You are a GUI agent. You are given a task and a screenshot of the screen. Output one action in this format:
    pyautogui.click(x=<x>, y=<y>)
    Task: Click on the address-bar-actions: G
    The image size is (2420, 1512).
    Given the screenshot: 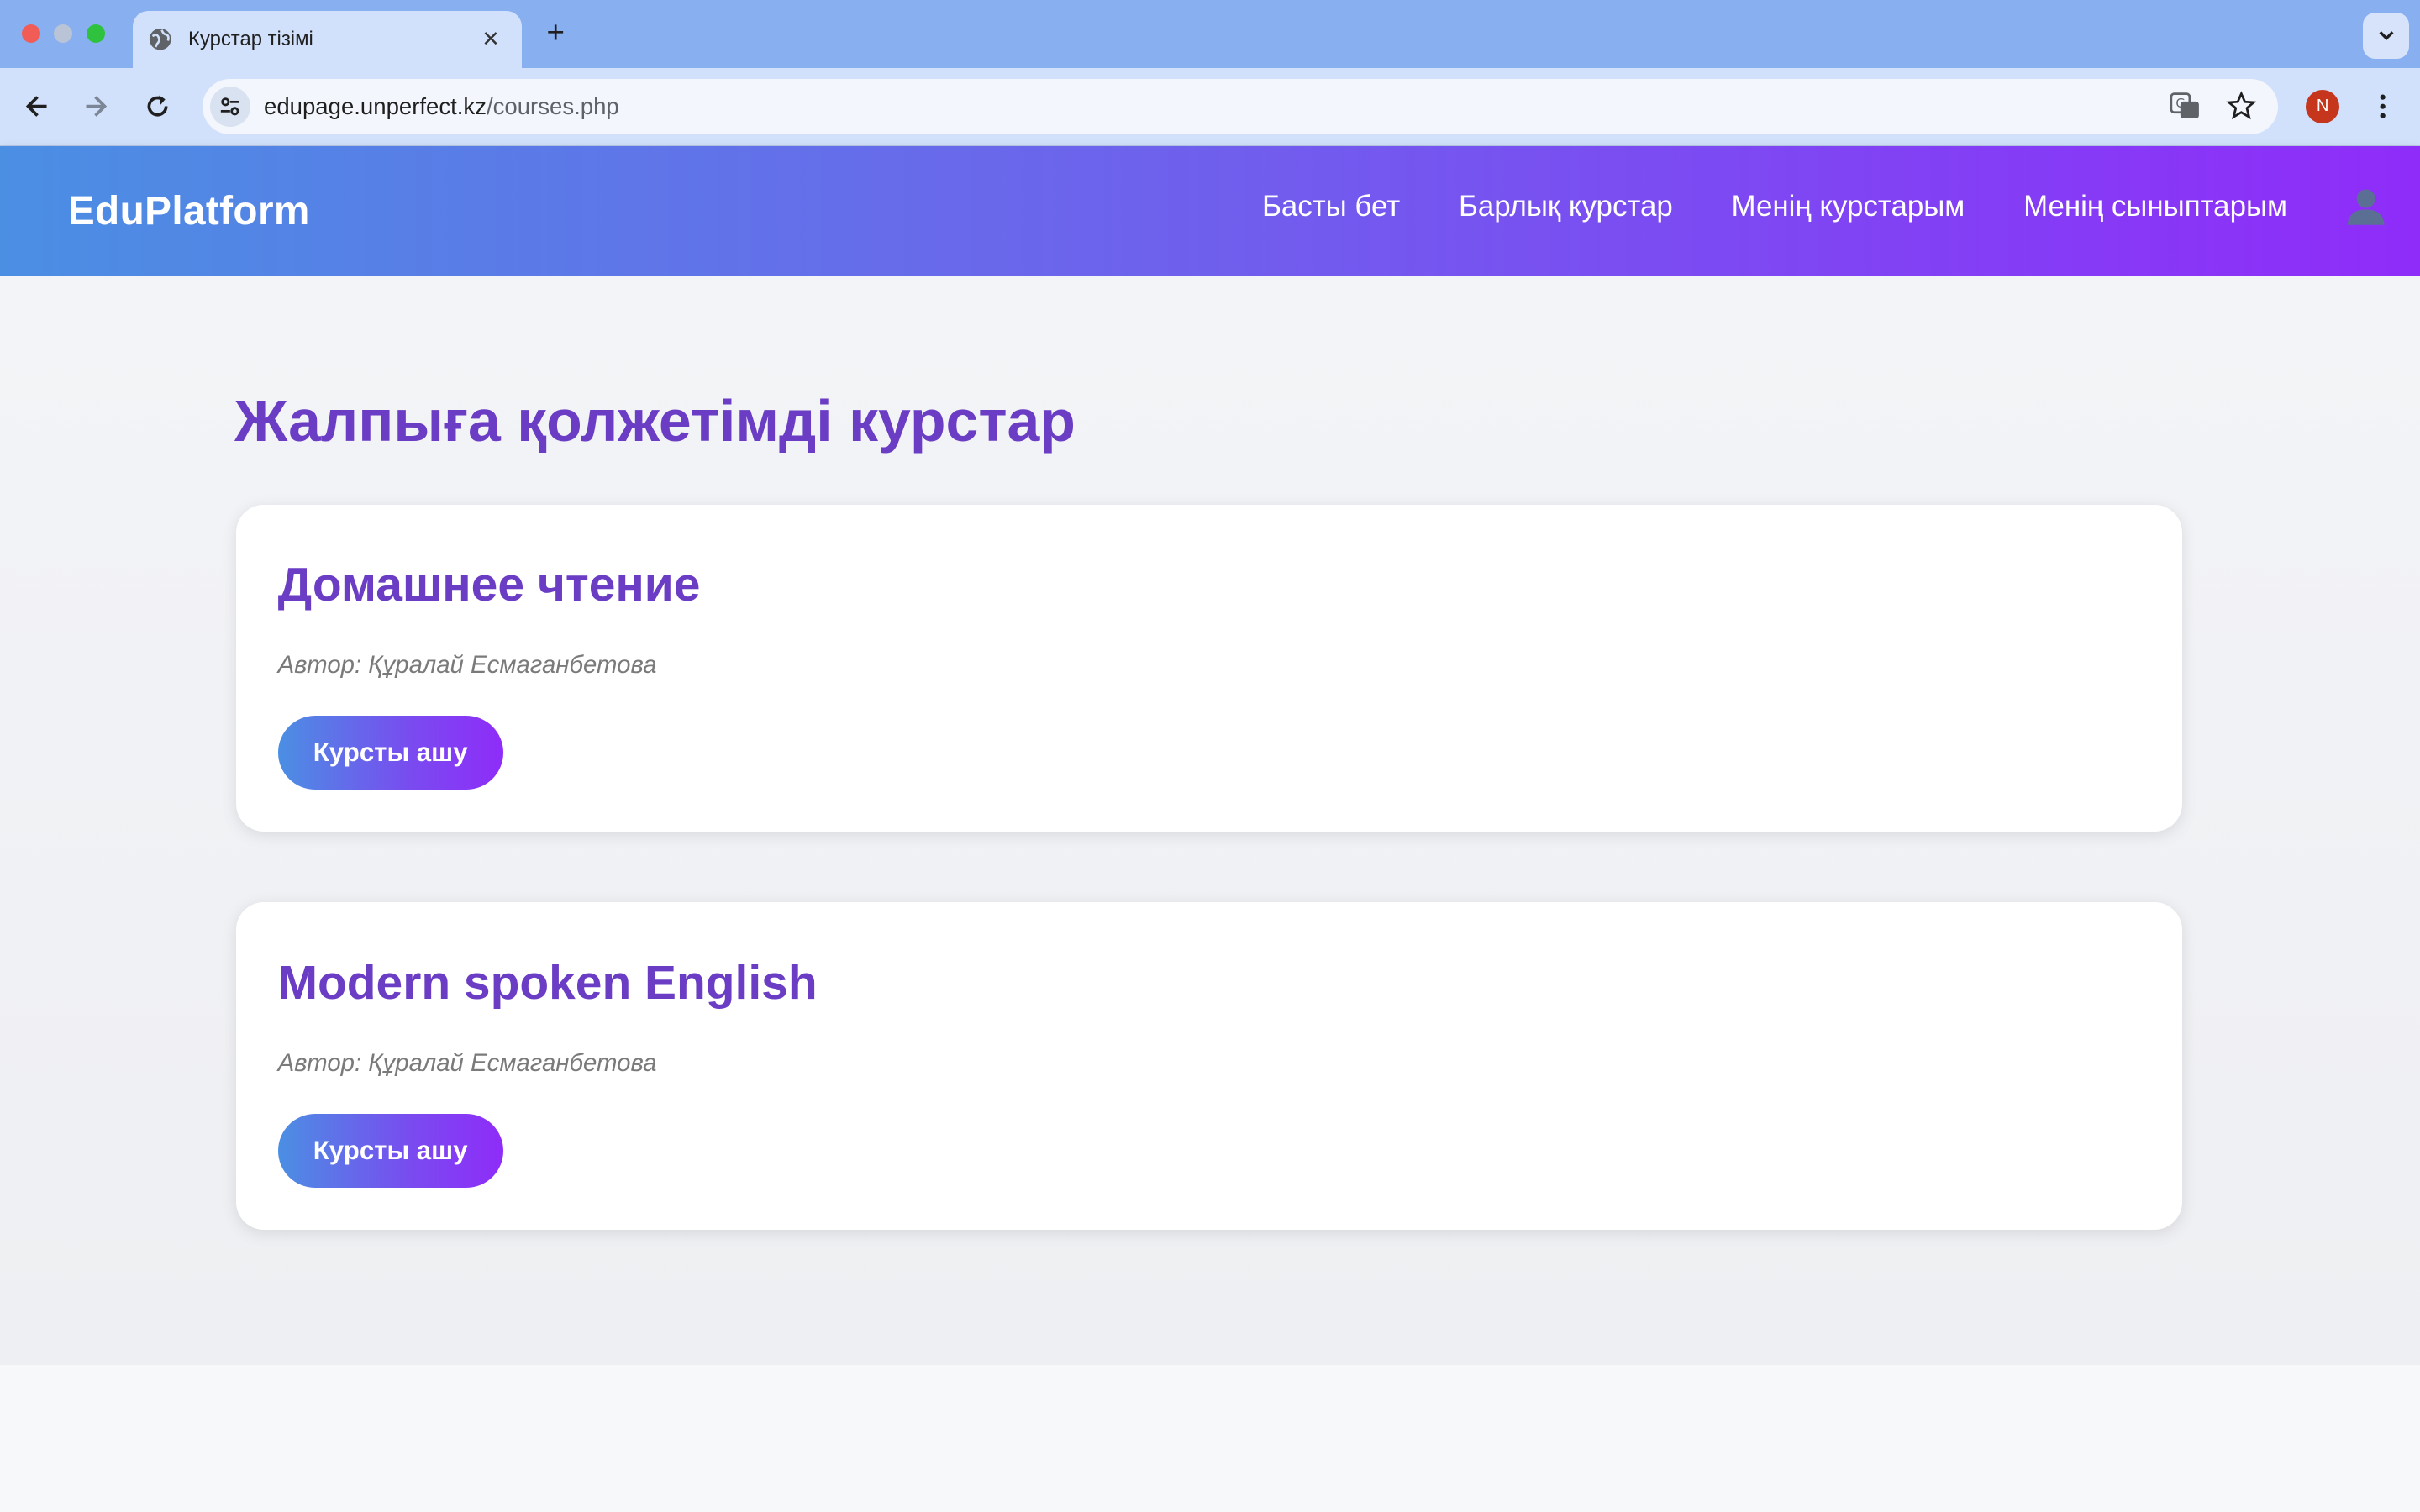 What is the action you would take?
    pyautogui.click(x=2213, y=106)
    